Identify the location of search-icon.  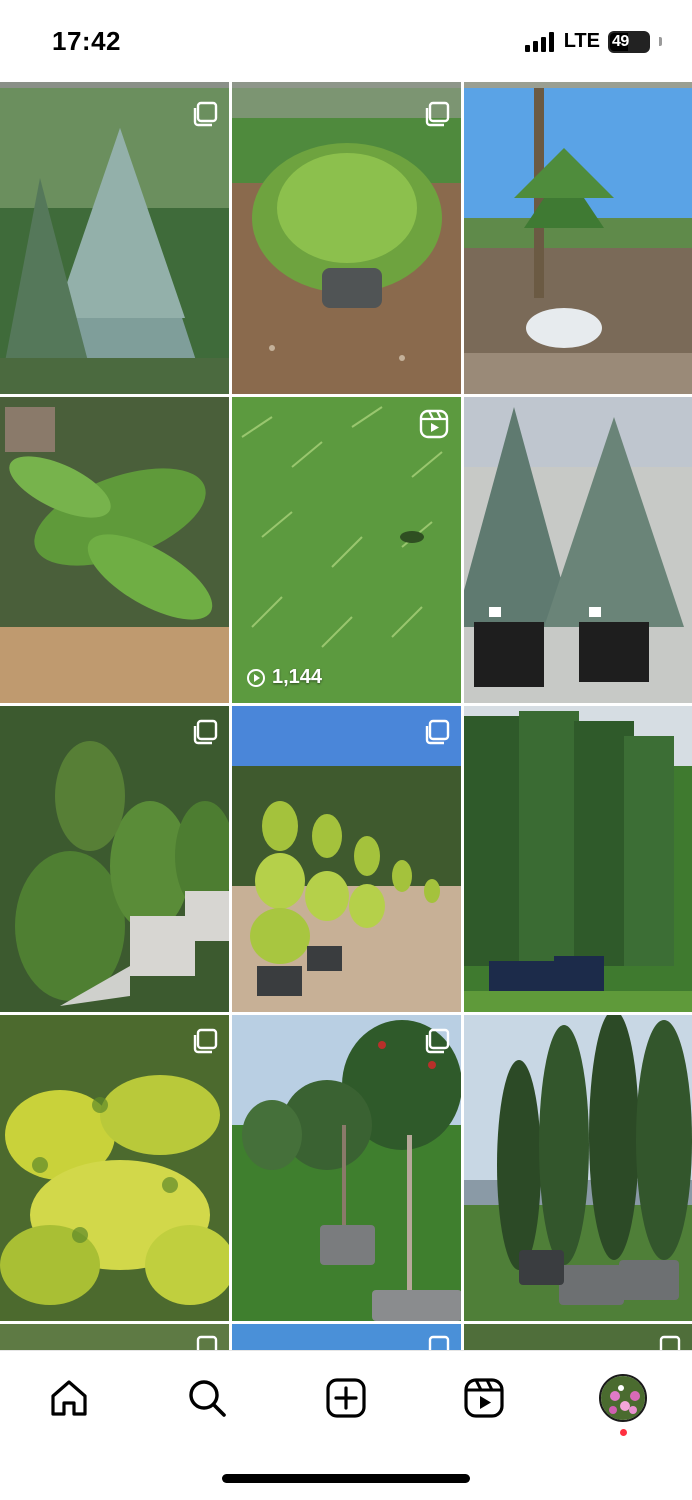
(207, 1398).